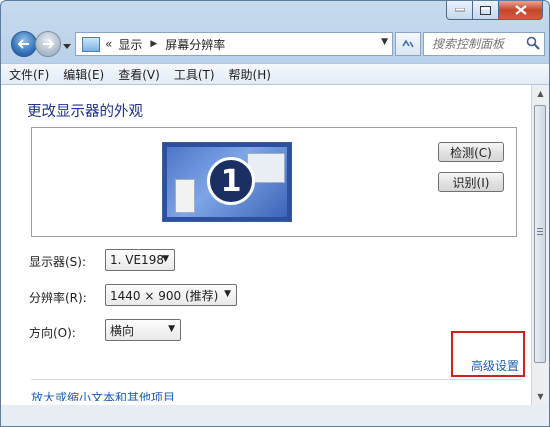 The width and height of the screenshot is (550, 427). I want to click on page-title: 更改显示器的外观, so click(85, 112).